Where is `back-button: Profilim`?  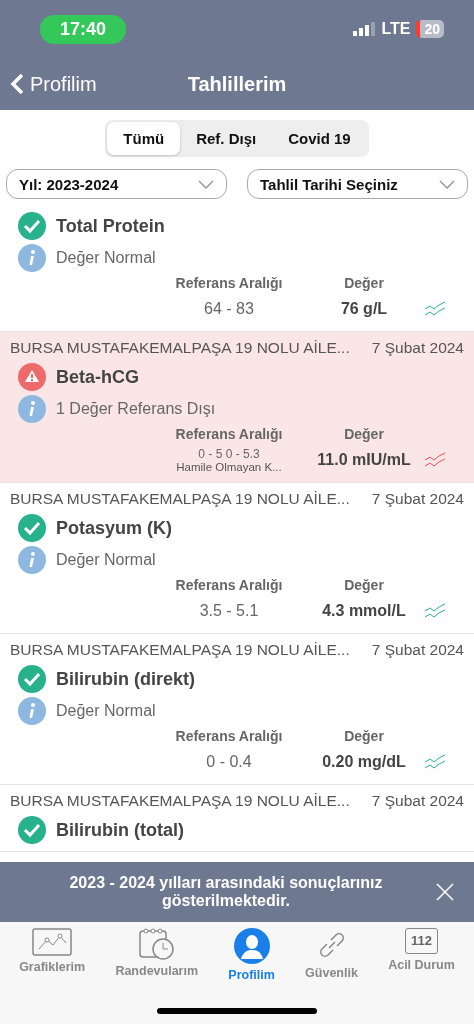
back-button: Profilim is located at coordinates (53, 84).